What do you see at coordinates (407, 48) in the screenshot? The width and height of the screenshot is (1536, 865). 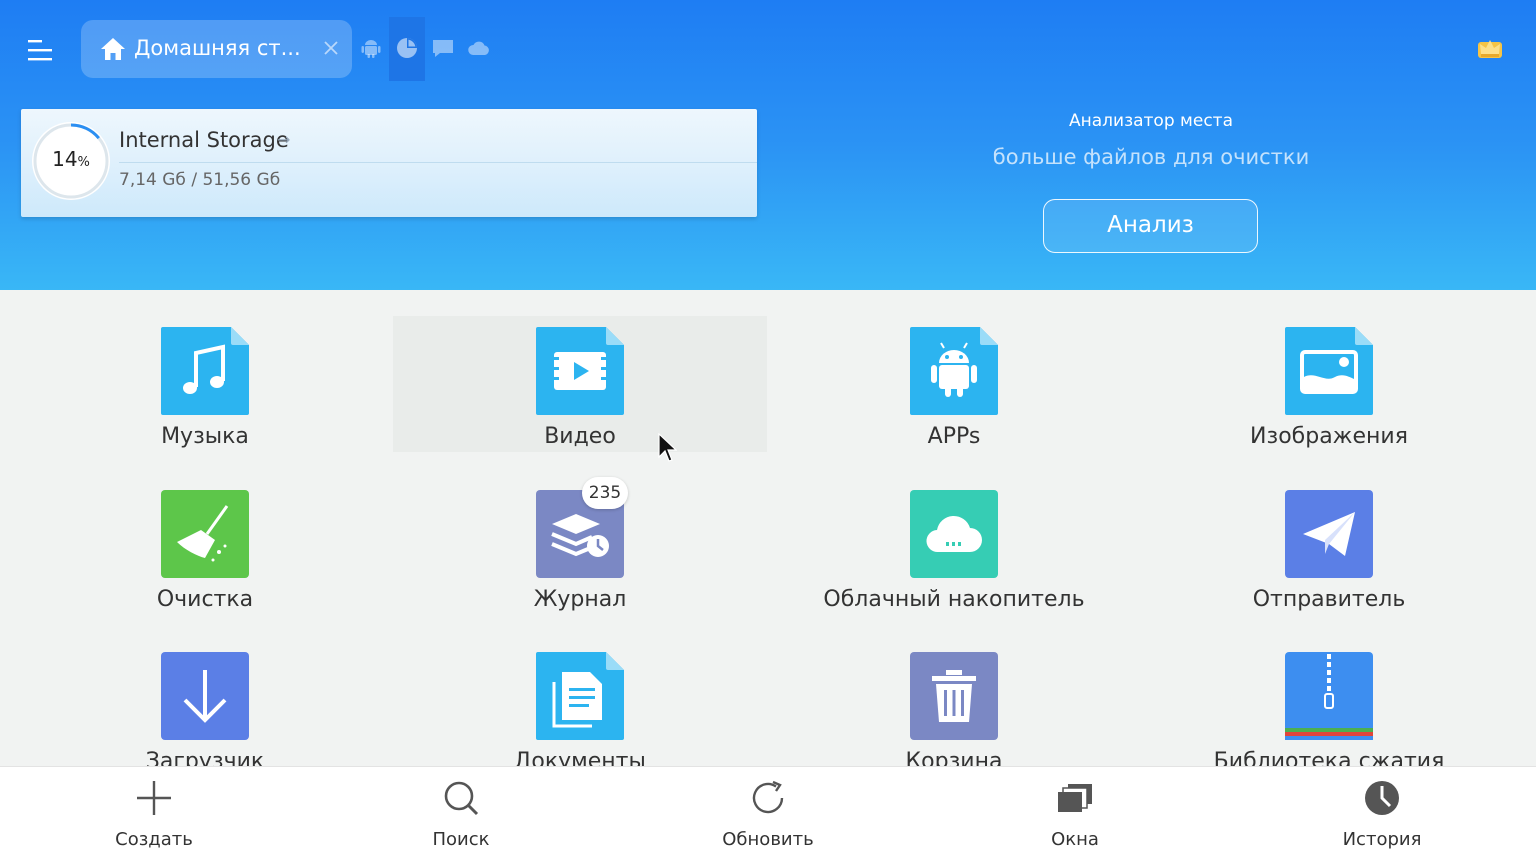 I see `pie-chart-icon` at bounding box center [407, 48].